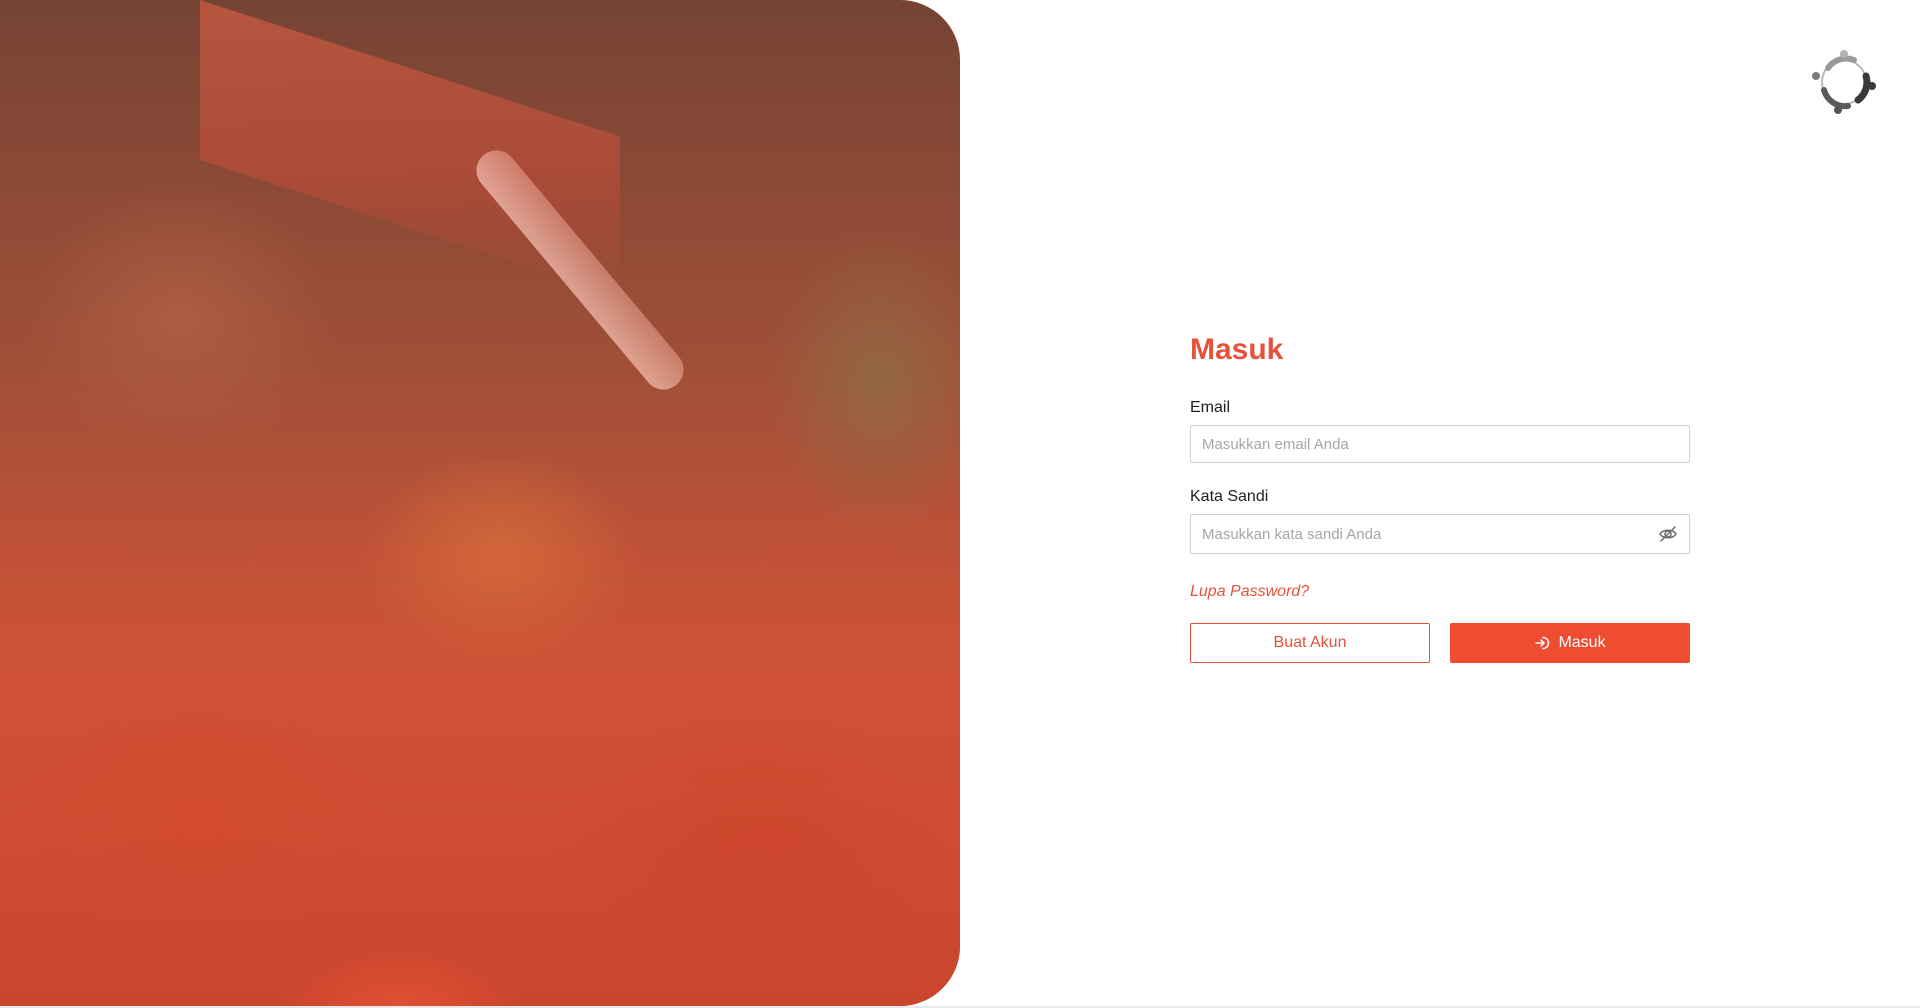 Image resolution: width=1920 pixels, height=1008 pixels. I want to click on email-input-wrapper, so click(1440, 444).